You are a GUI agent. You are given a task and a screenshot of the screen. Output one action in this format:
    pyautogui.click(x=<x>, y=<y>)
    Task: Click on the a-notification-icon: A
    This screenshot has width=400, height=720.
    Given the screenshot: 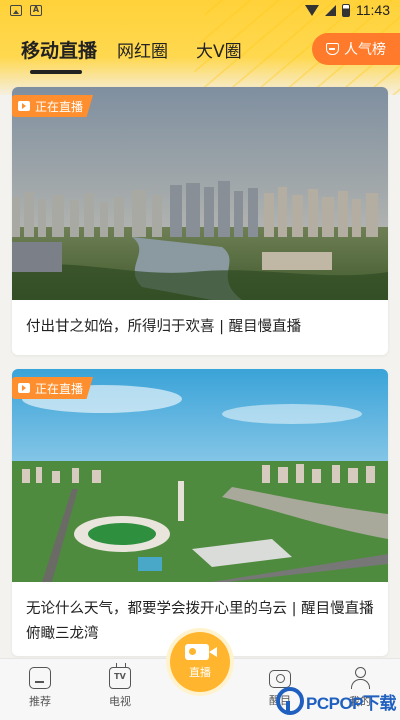 What is the action you would take?
    pyautogui.click(x=36, y=10)
    